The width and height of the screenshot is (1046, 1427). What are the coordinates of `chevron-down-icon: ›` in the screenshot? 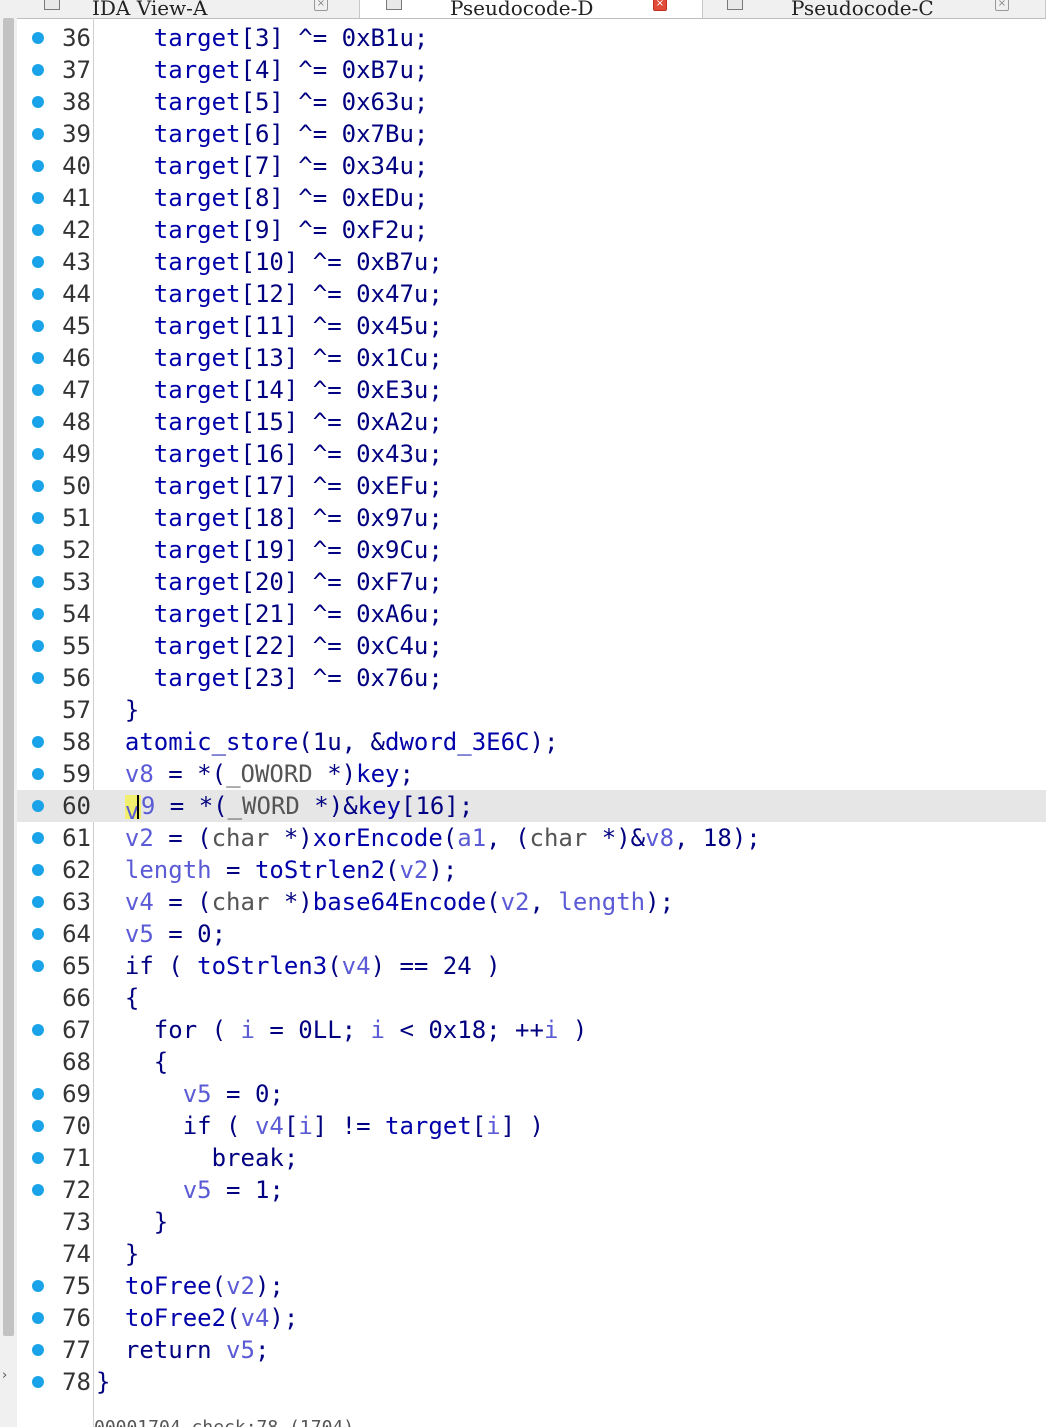 It's located at (8, 1376).